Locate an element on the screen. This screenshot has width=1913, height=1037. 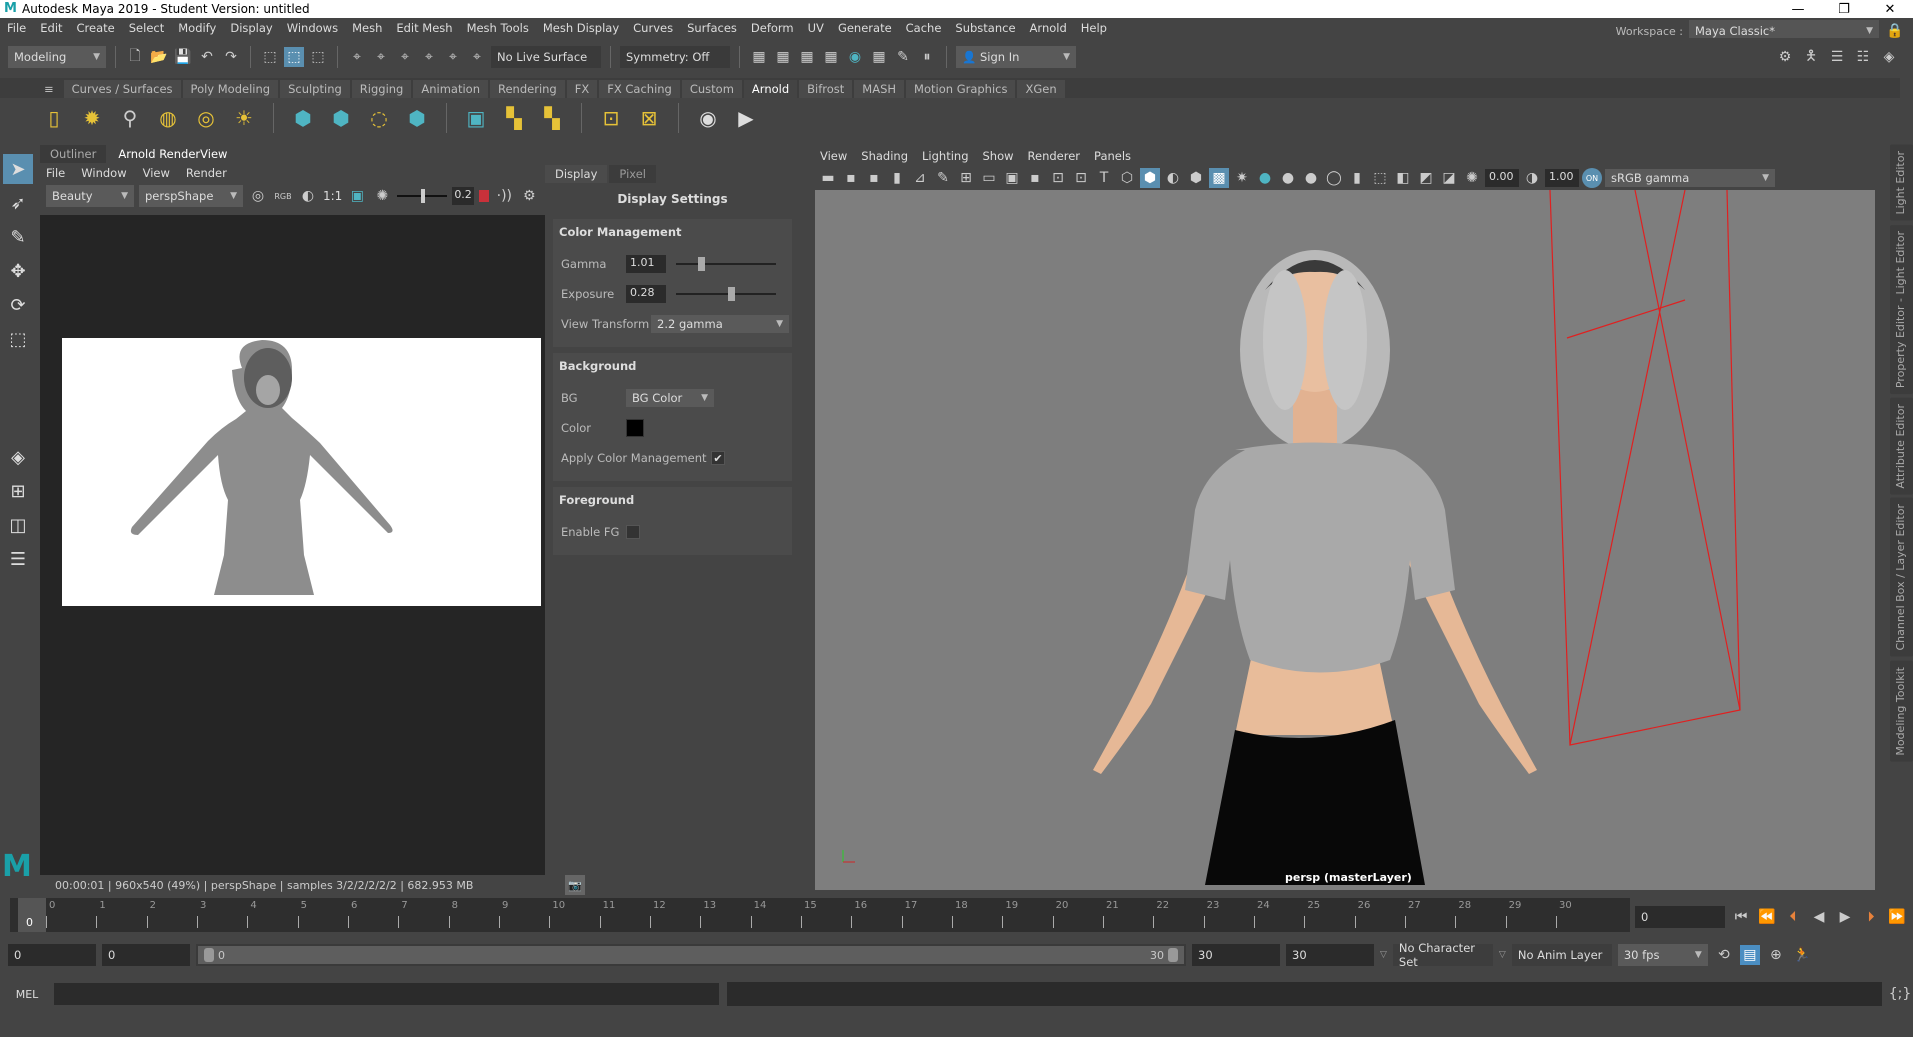
menu-modify: Modify is located at coordinates (197, 28).